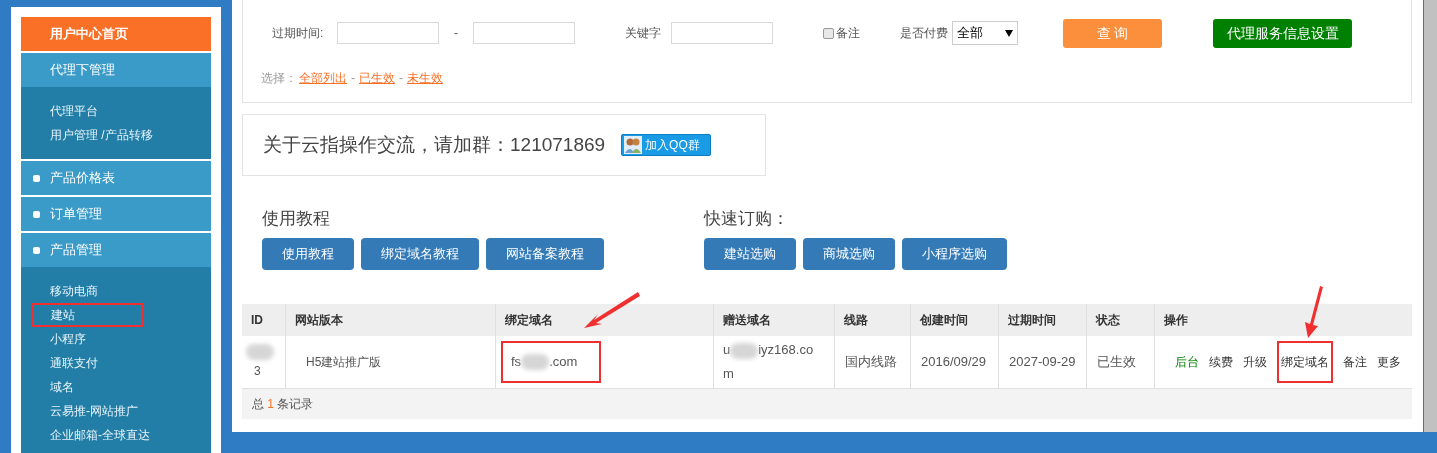 The width and height of the screenshot is (1437, 453). Describe the element at coordinates (279, 78) in the screenshot. I see `choose-label: 选择：` at that location.